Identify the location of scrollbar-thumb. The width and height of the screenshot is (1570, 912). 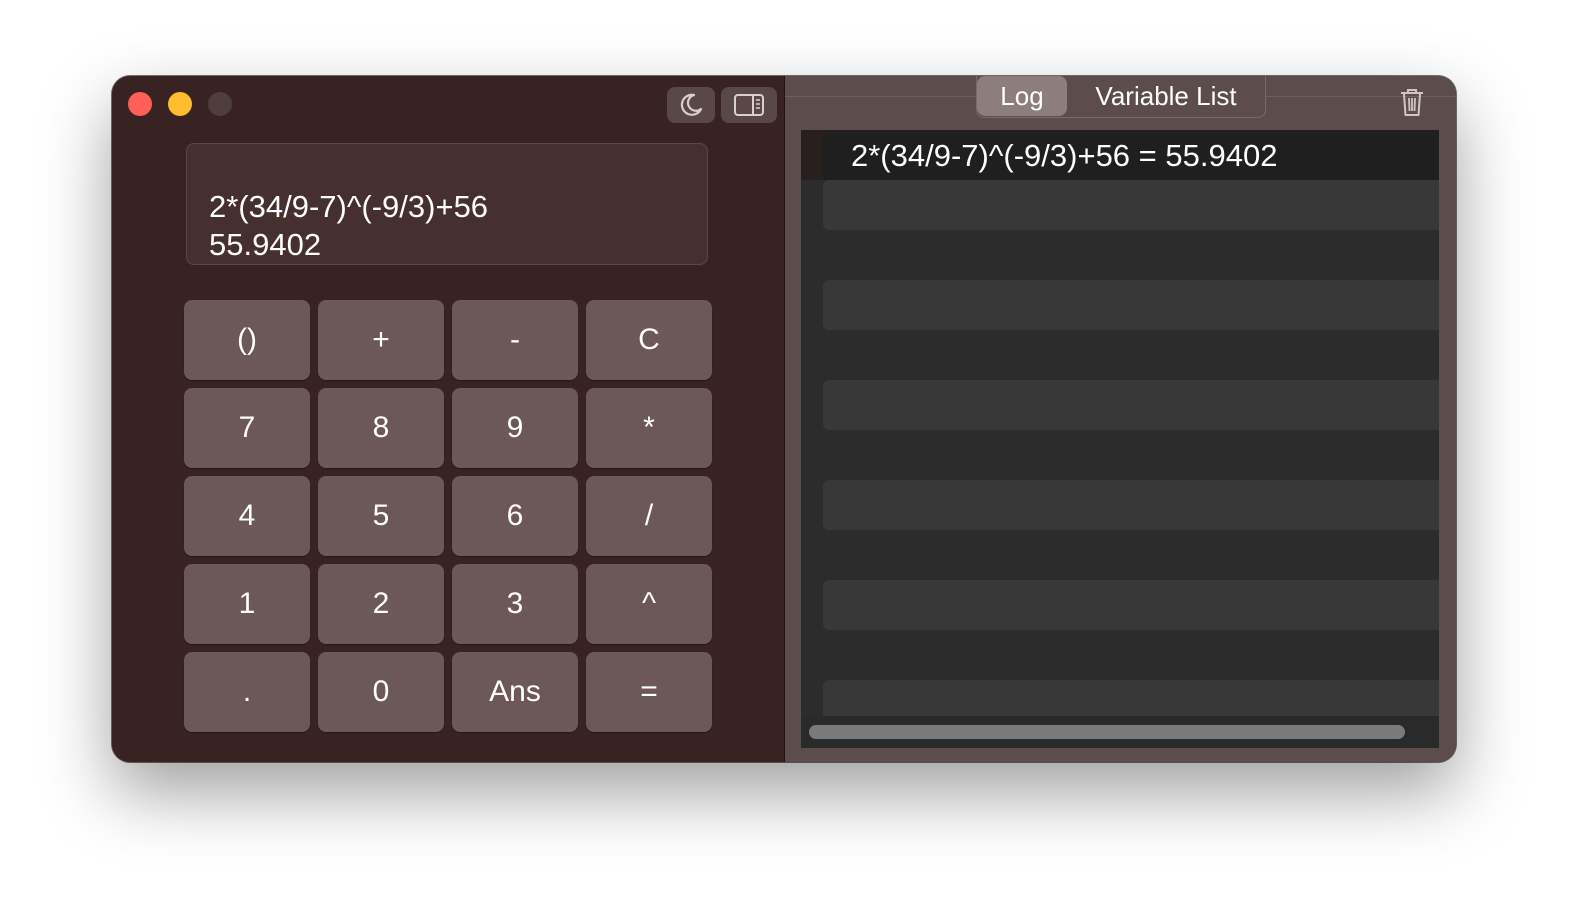
(1107, 732).